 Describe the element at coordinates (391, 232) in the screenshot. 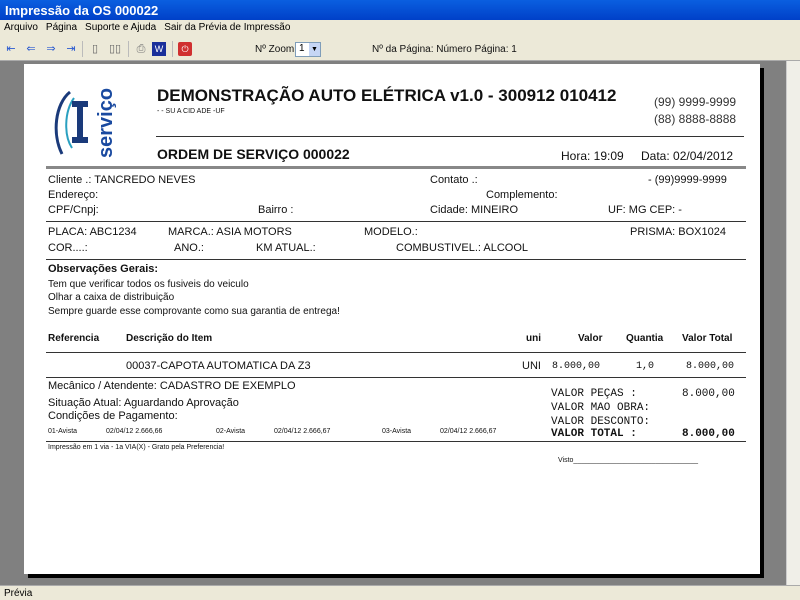

I see `modelo: MODELO.:` at that location.